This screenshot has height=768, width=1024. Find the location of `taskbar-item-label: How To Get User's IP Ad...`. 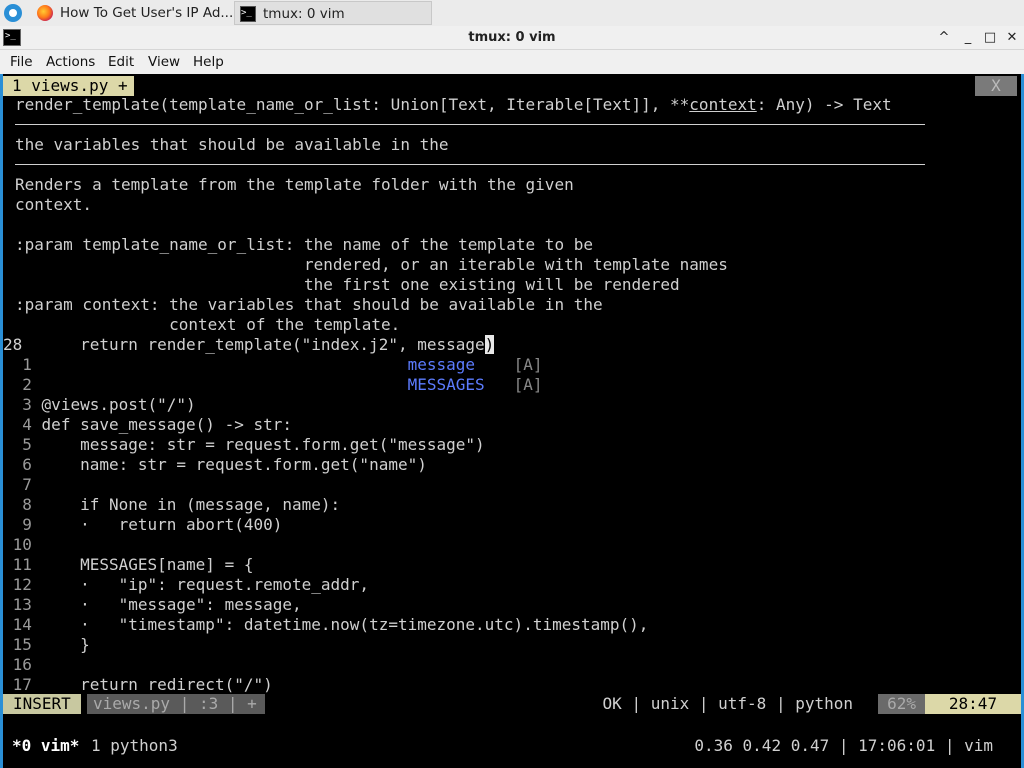

taskbar-item-label: How To Get User's IP Ad... is located at coordinates (147, 13).